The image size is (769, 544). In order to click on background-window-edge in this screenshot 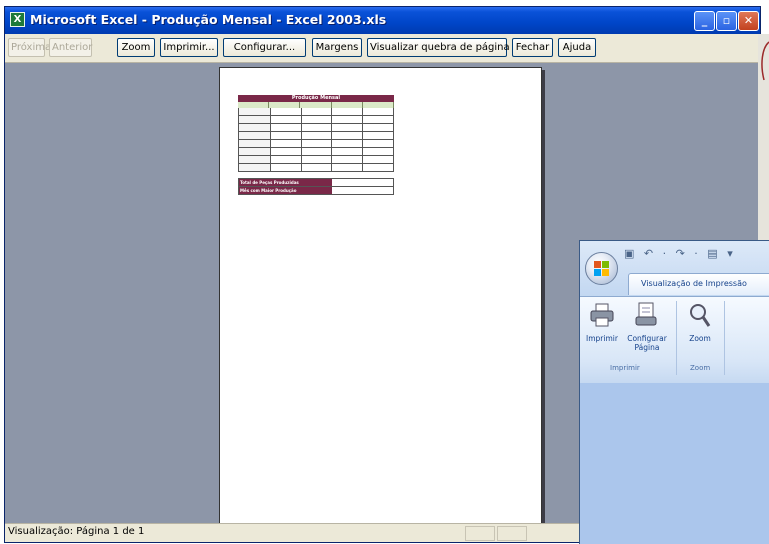, I will do `click(763, 137)`.